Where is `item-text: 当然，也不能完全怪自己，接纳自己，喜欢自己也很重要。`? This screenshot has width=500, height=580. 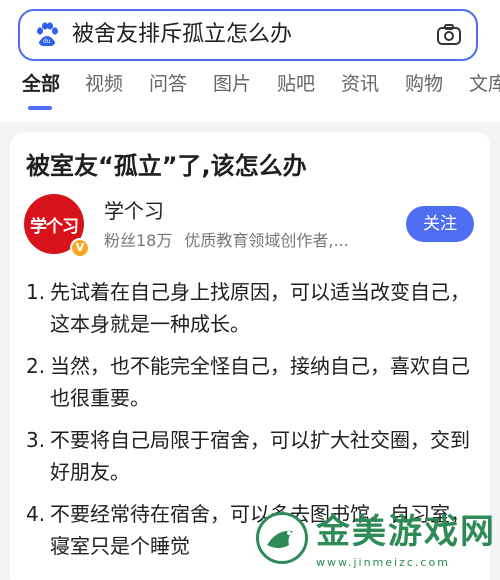
item-text: 当然，也不能完全怪自己，接纳自己，喜欢自己也很重要。 is located at coordinates (260, 382).